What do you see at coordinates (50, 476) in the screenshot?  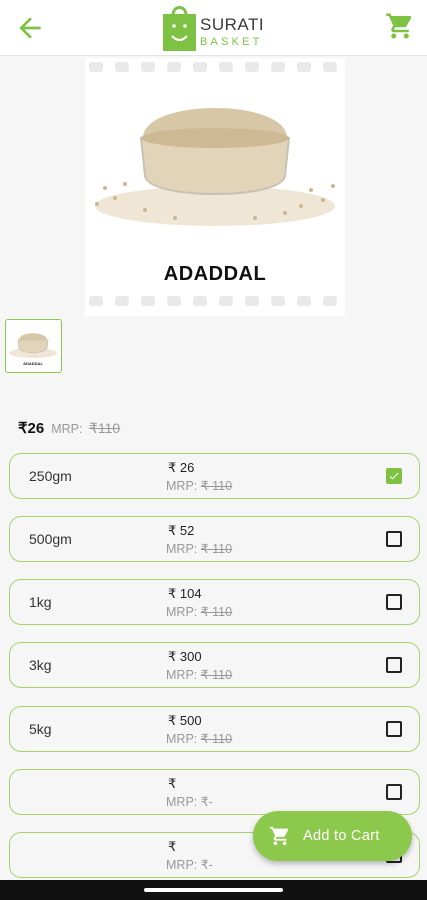 I see `option-size: 250gm` at bounding box center [50, 476].